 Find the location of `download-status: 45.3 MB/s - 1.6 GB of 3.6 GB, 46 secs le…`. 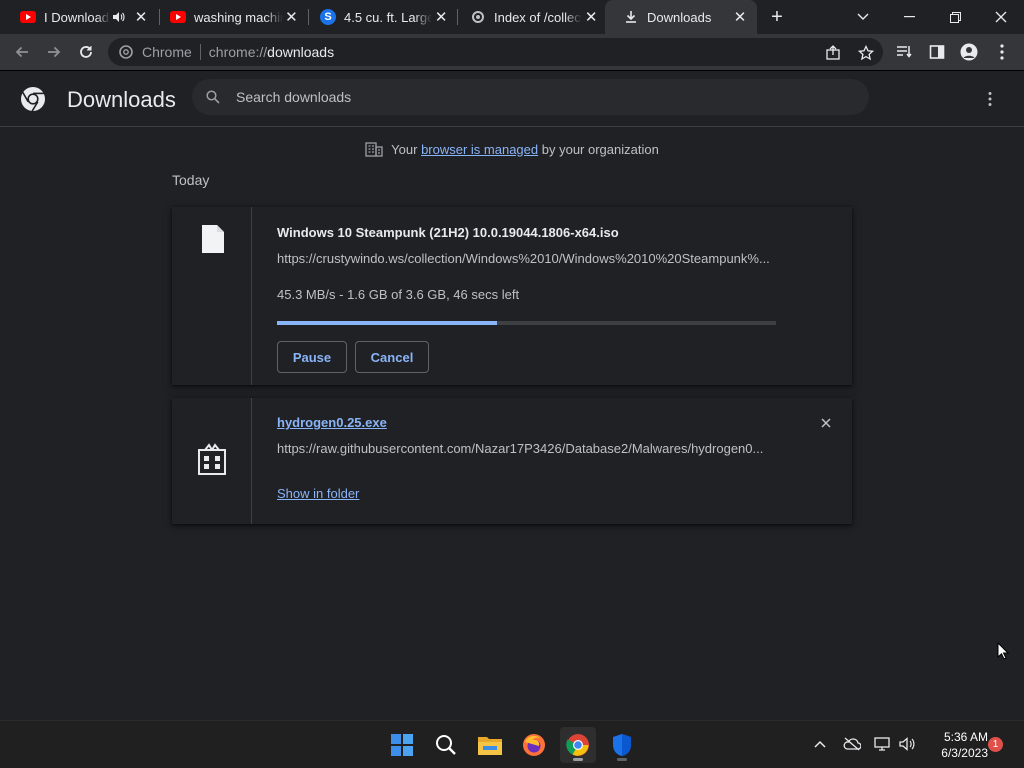

download-status: 45.3 MB/s - 1.6 GB of 3.6 GB, 46 secs le… is located at coordinates (398, 294).